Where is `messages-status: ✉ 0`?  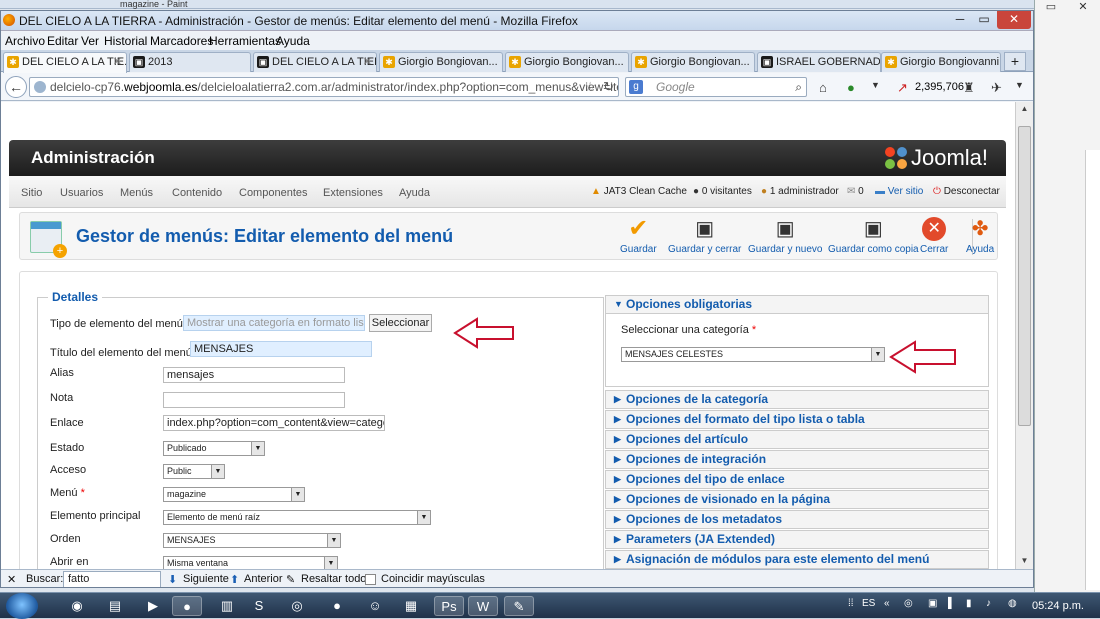
messages-status: ✉ 0 is located at coordinates (855, 191).